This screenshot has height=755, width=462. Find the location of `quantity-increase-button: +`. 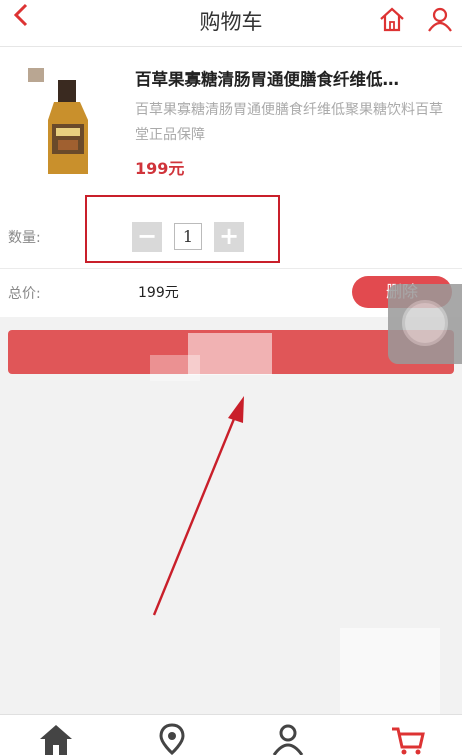

quantity-increase-button: + is located at coordinates (229, 237).